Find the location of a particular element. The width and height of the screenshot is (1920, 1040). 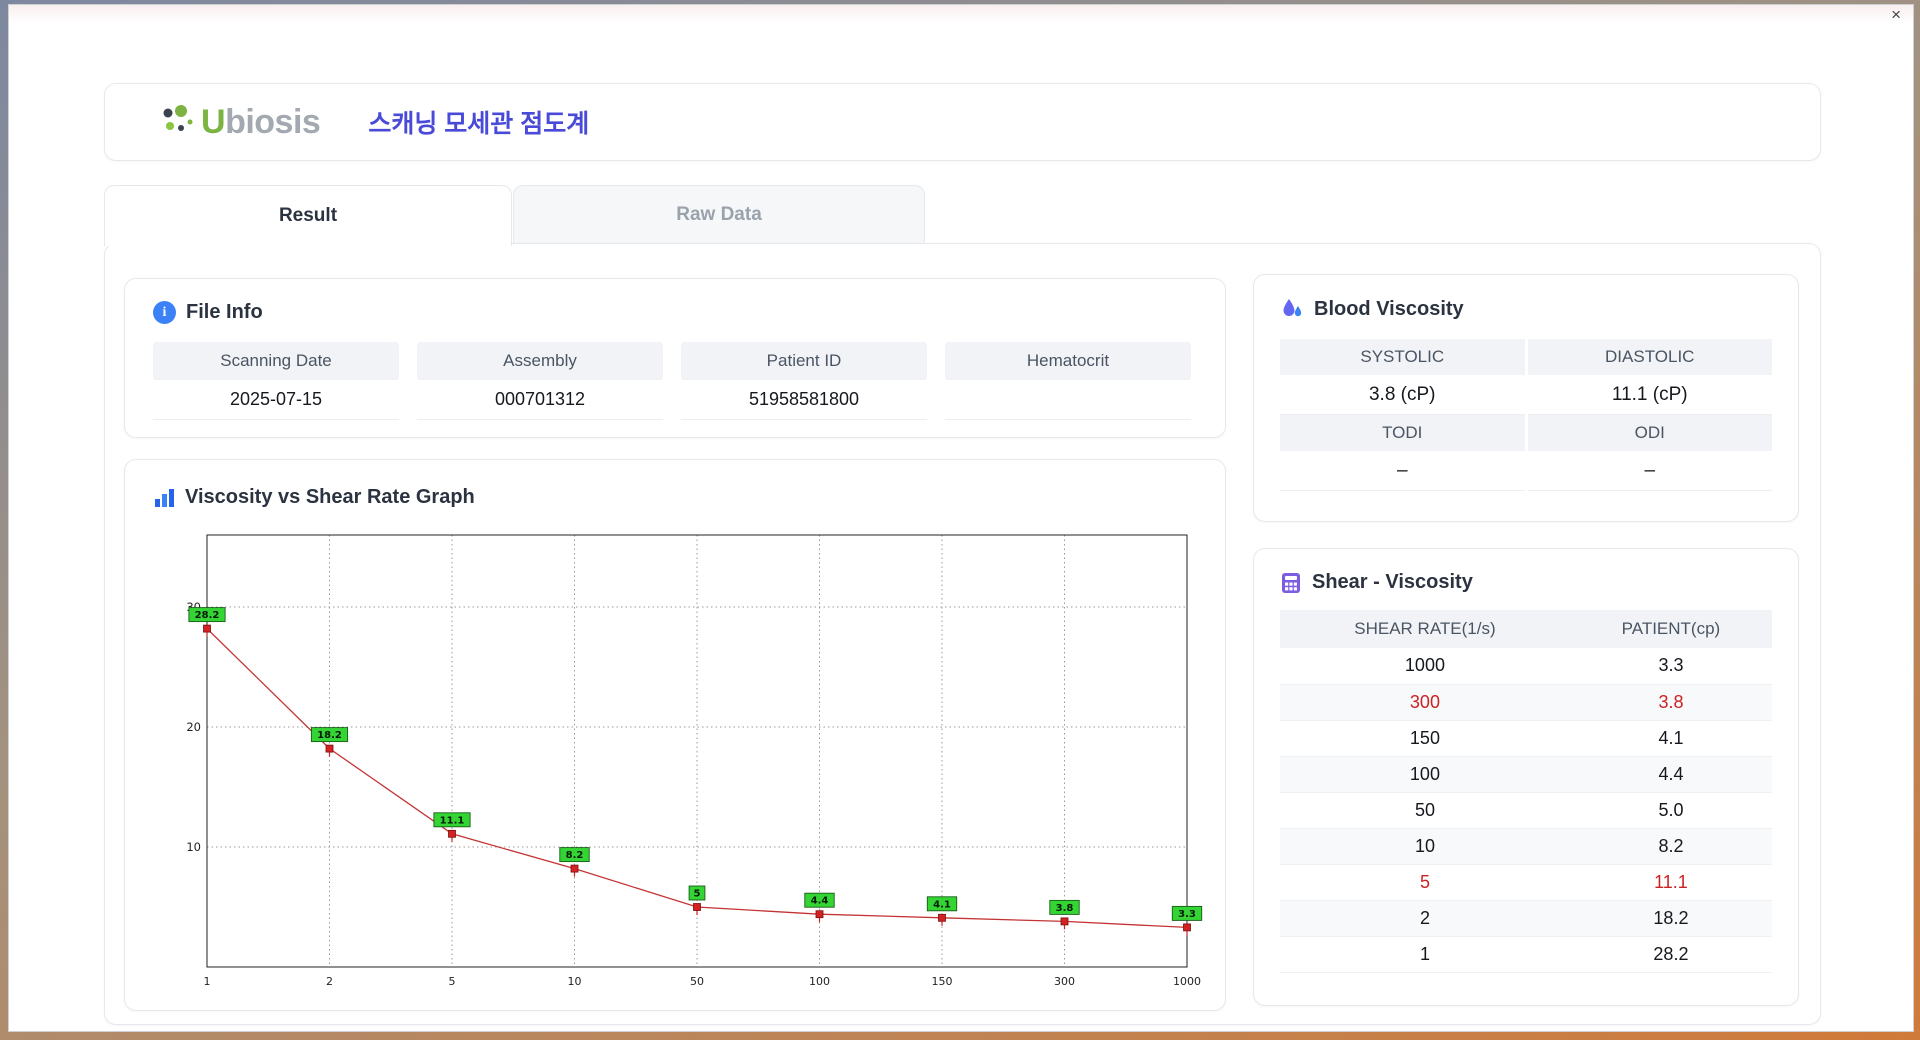

logo-leaf-icon is located at coordinates (178, 122).